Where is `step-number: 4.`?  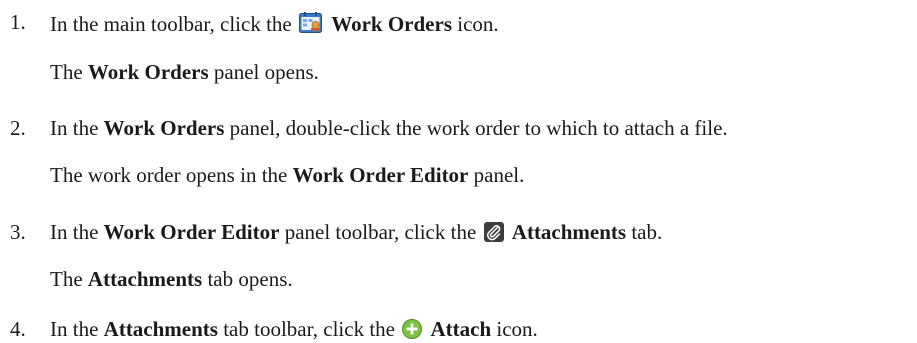 step-number: 4. is located at coordinates (18, 329).